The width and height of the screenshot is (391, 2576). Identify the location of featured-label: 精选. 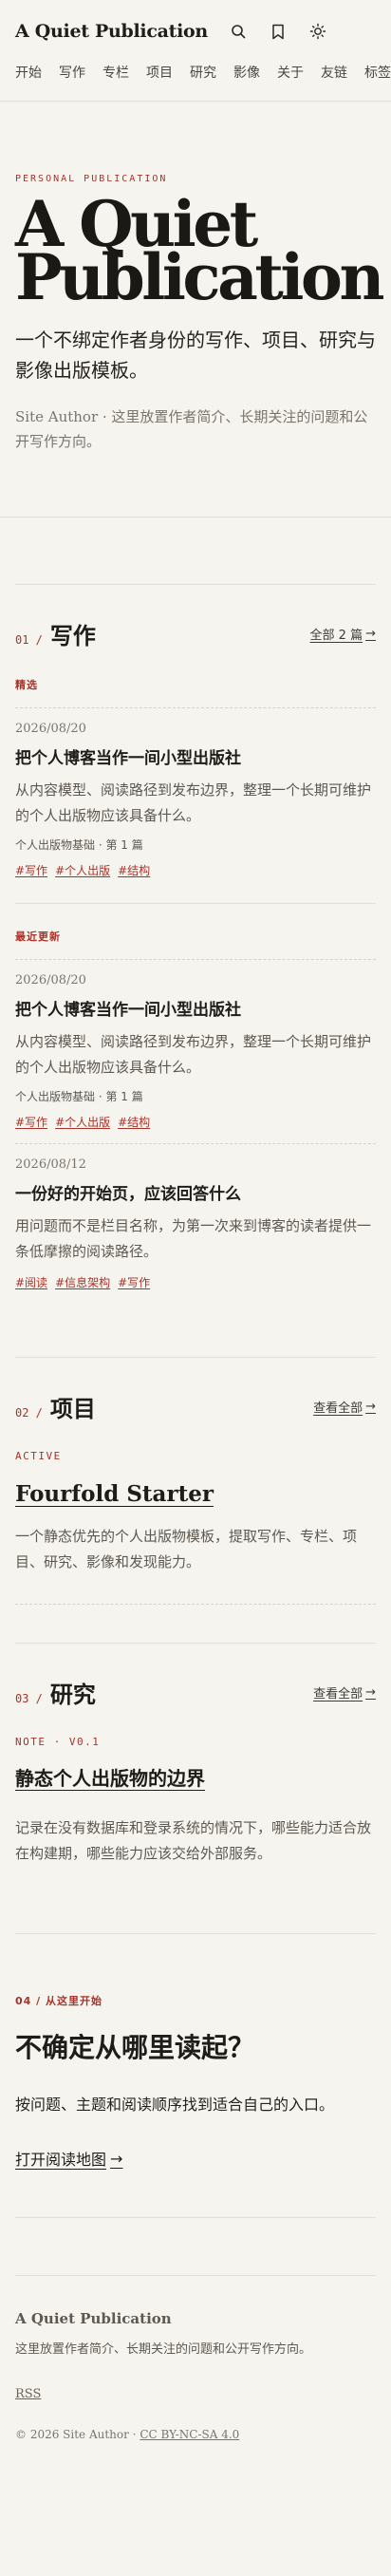
(26, 685).